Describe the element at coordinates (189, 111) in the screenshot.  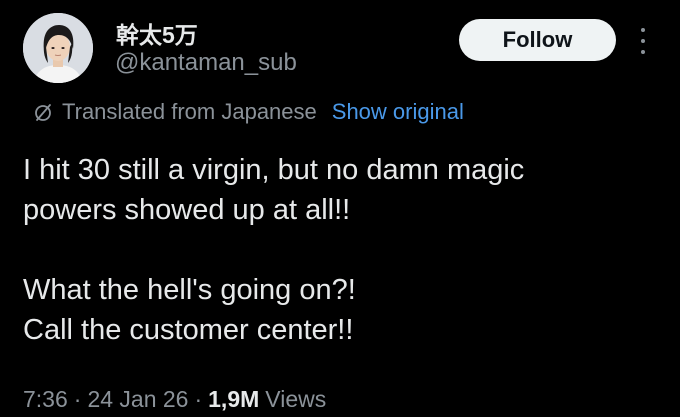
I see `translation-label: Translated from Japanese` at that location.